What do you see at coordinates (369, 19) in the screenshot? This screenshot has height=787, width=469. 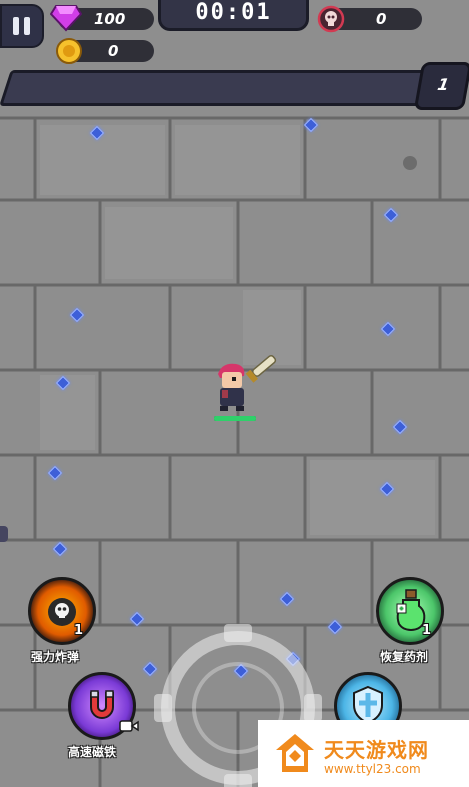 I see `kill-counter: 0` at bounding box center [369, 19].